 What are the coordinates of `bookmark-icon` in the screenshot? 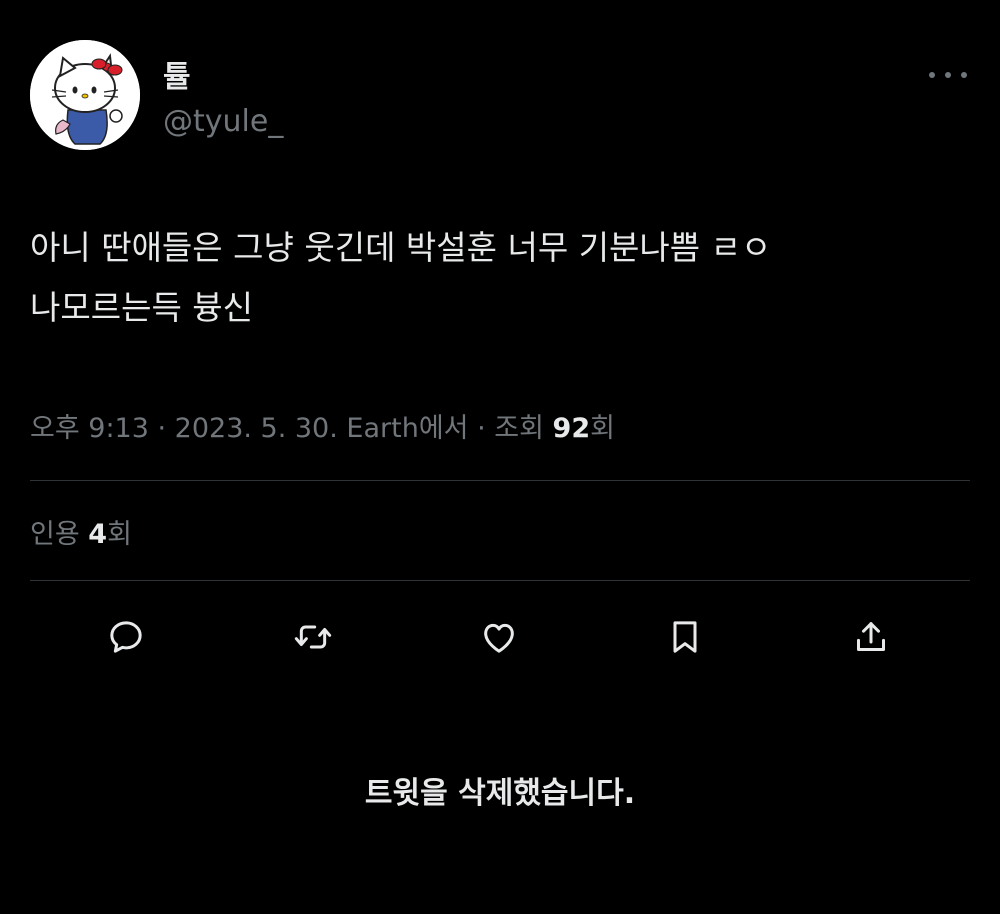 It's located at (685, 637).